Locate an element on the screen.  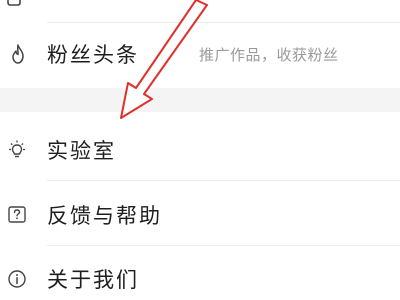
menu-item-fans-headline-label: 粉丝头条 is located at coordinates (93, 55).